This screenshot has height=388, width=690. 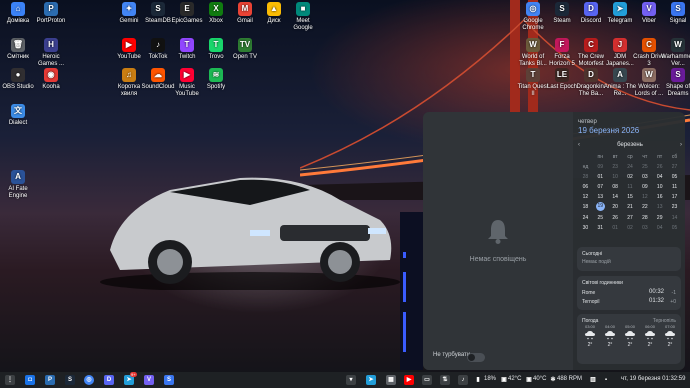 What do you see at coordinates (18, 115) in the screenshot?
I see `desktop-shortcut: 文 Dialect` at bounding box center [18, 115].